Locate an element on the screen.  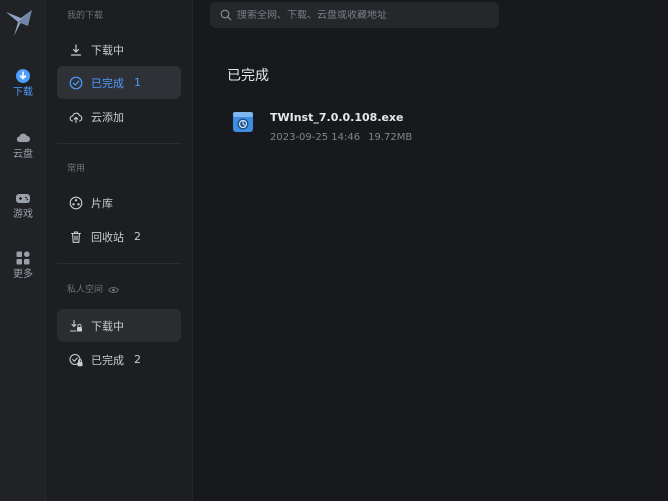
cloud-icon is located at coordinates (23, 137).